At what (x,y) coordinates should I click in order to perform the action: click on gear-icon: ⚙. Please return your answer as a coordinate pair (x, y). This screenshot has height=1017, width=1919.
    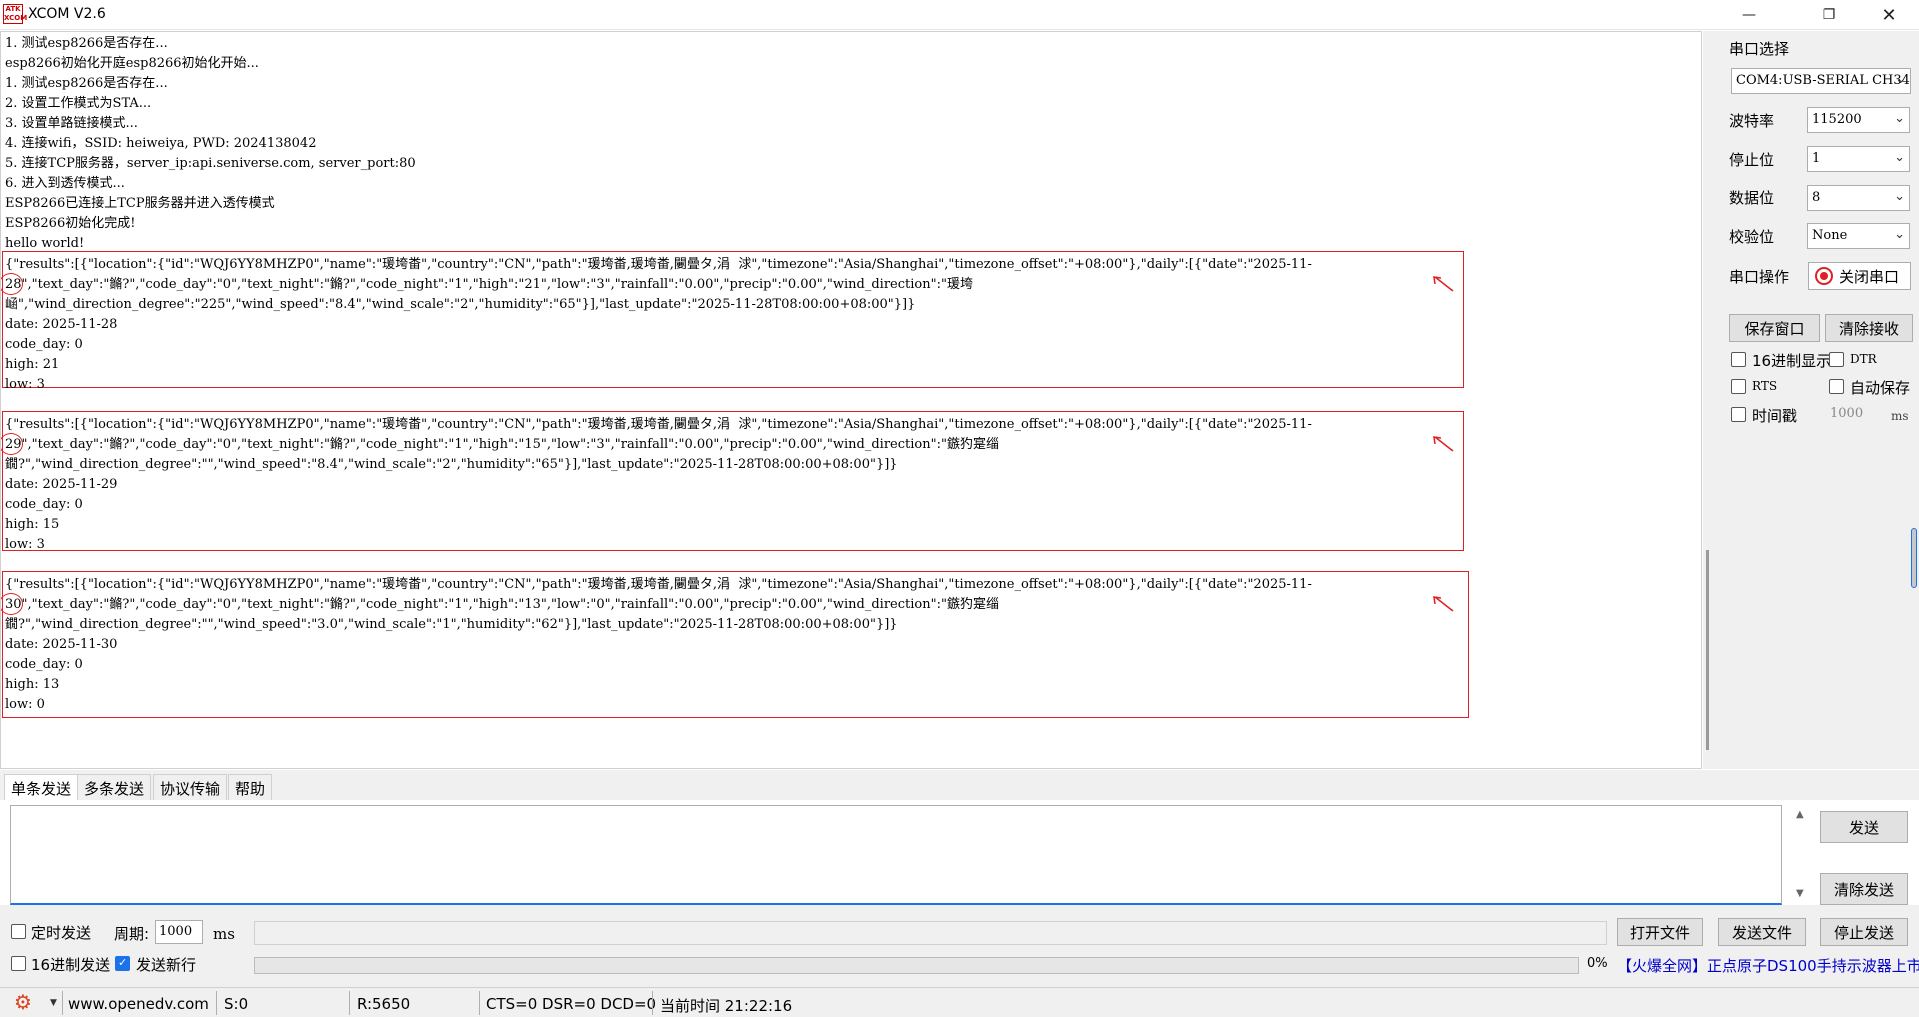
    Looking at the image, I should click on (23, 1002).